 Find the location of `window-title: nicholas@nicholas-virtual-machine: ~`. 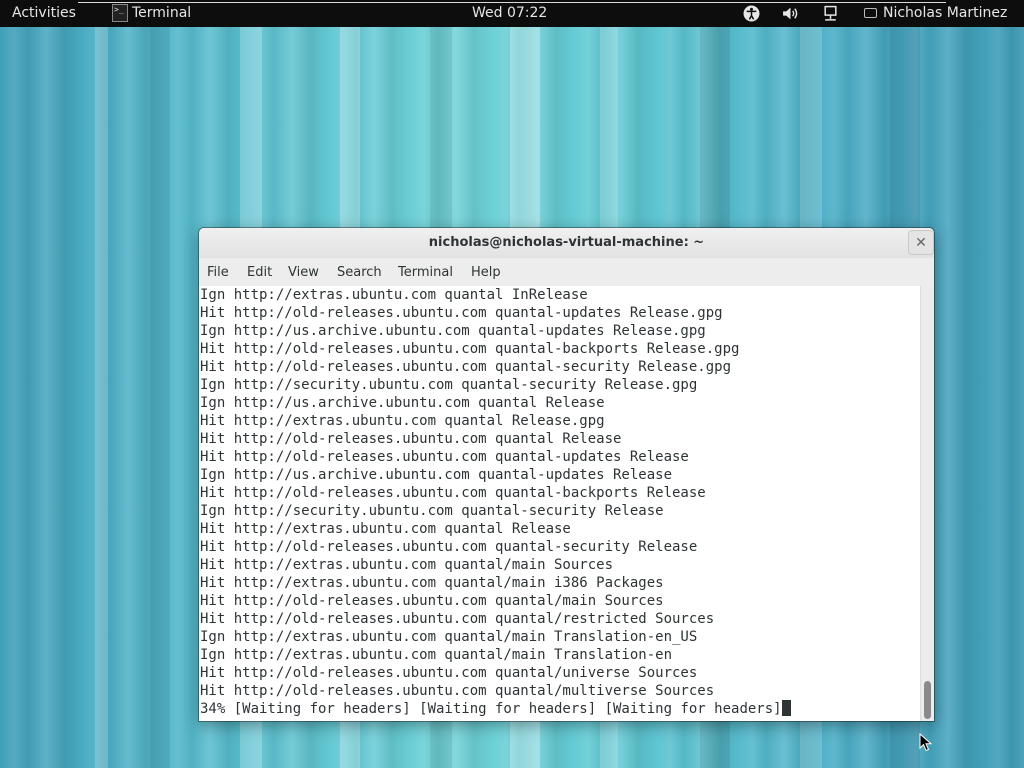

window-title: nicholas@nicholas-virtual-machine: ~ is located at coordinates (566, 242).